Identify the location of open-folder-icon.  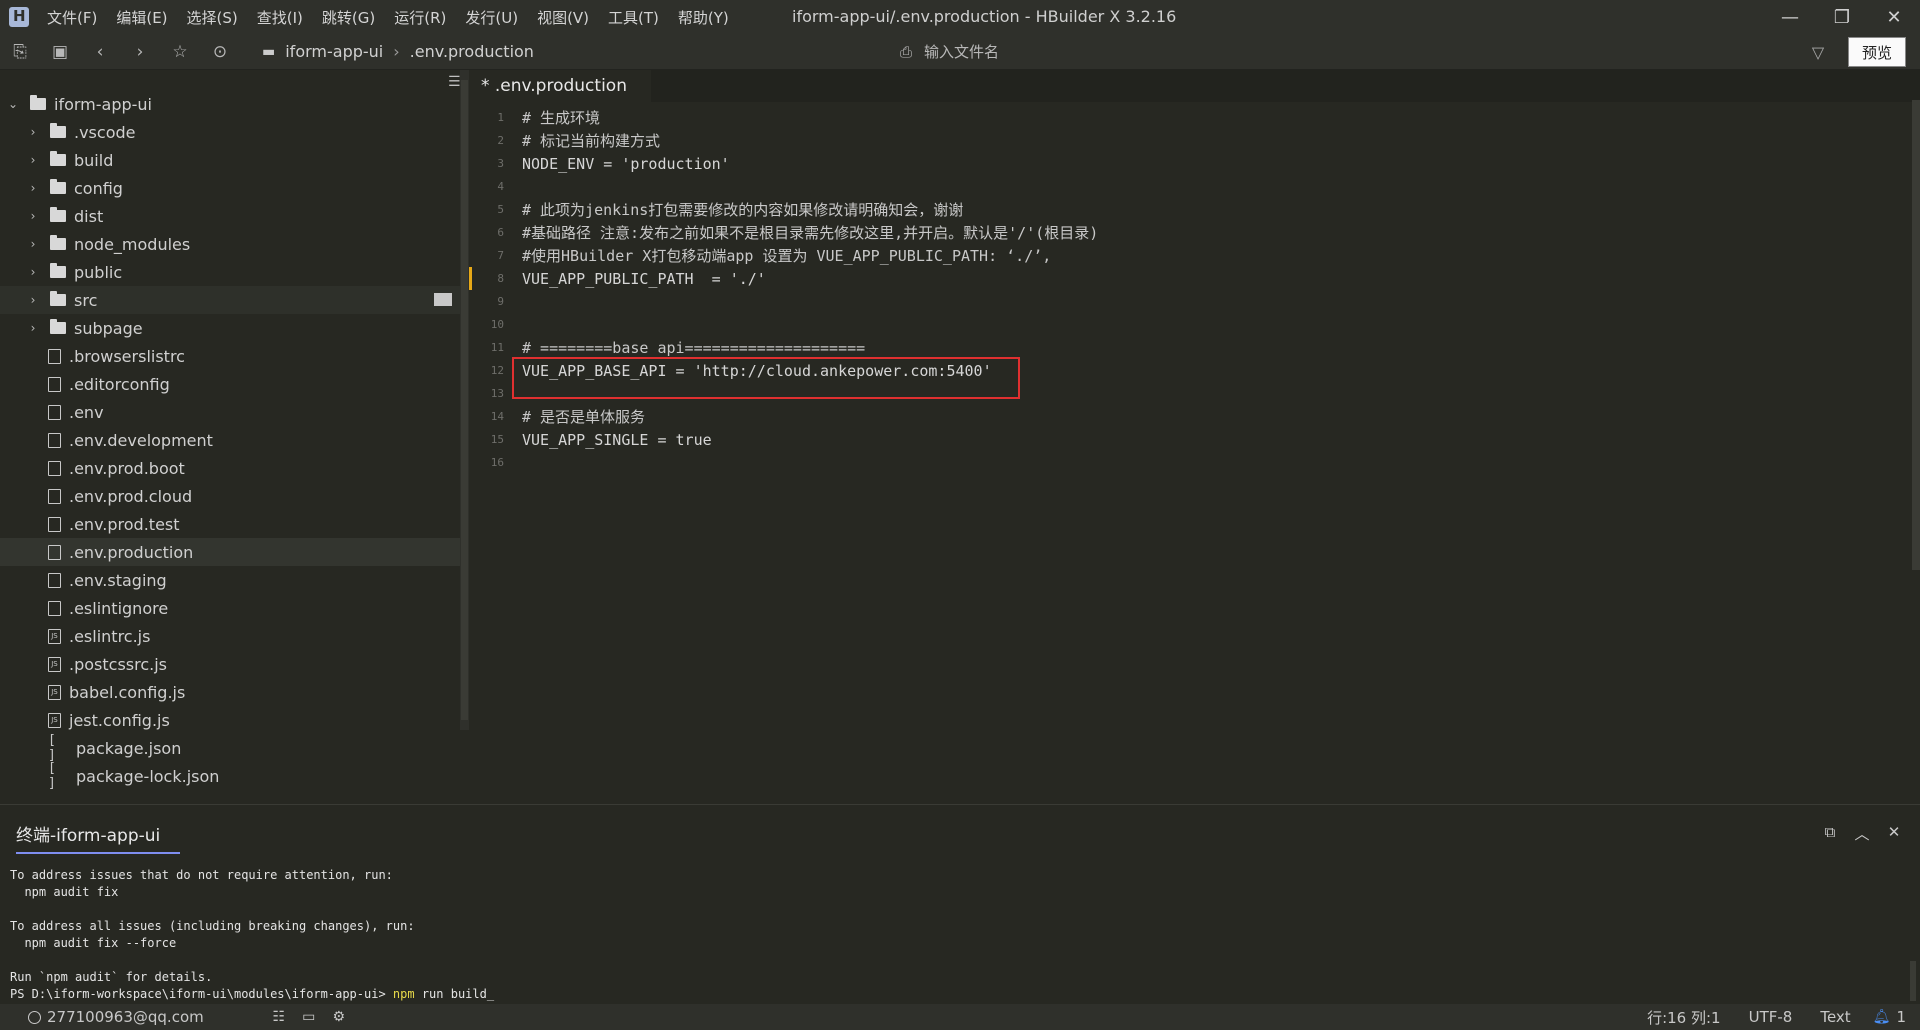
(443, 299).